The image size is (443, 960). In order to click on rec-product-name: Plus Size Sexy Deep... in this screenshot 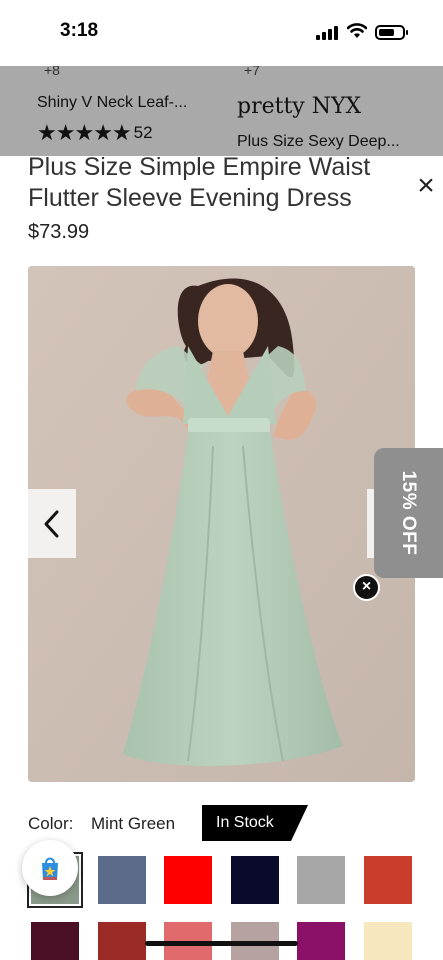, I will do `click(318, 142)`.